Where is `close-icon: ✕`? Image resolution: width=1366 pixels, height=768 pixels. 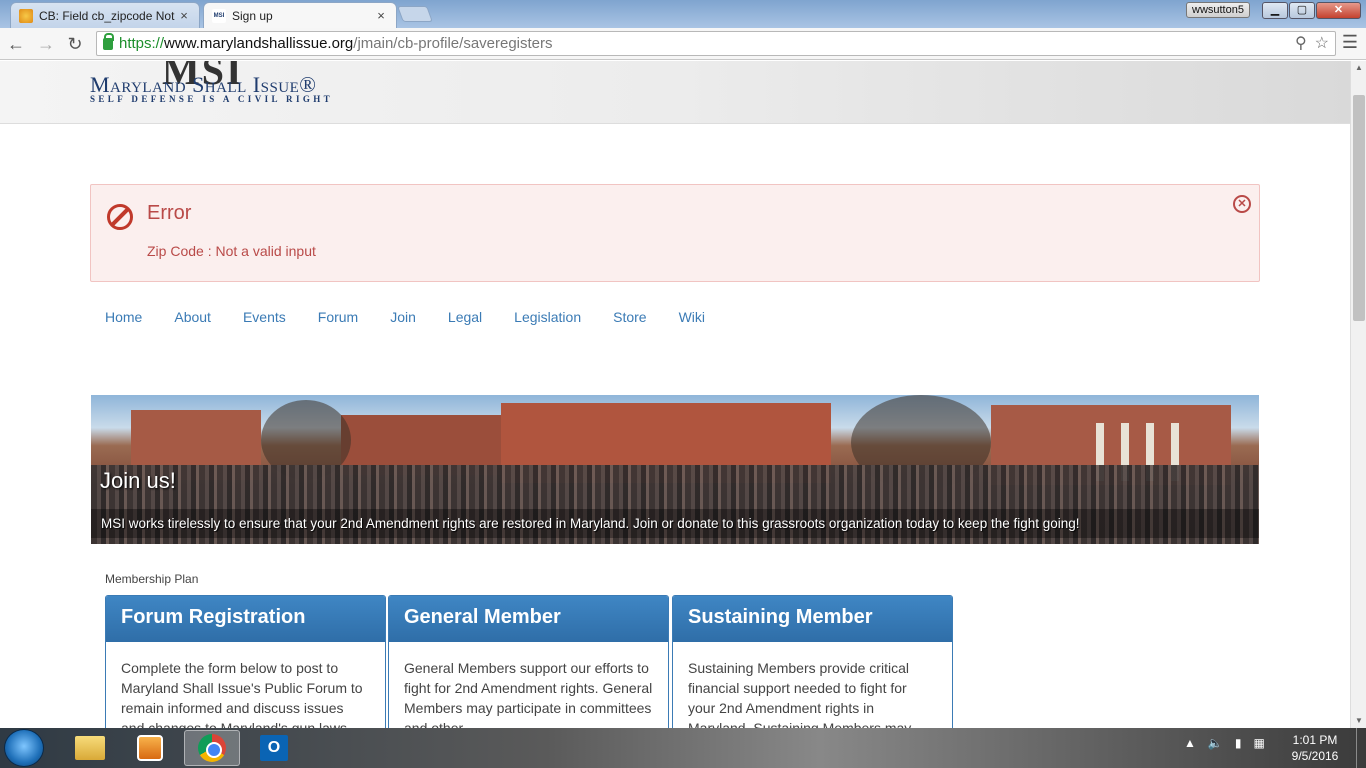
close-icon: ✕ is located at coordinates (1242, 204).